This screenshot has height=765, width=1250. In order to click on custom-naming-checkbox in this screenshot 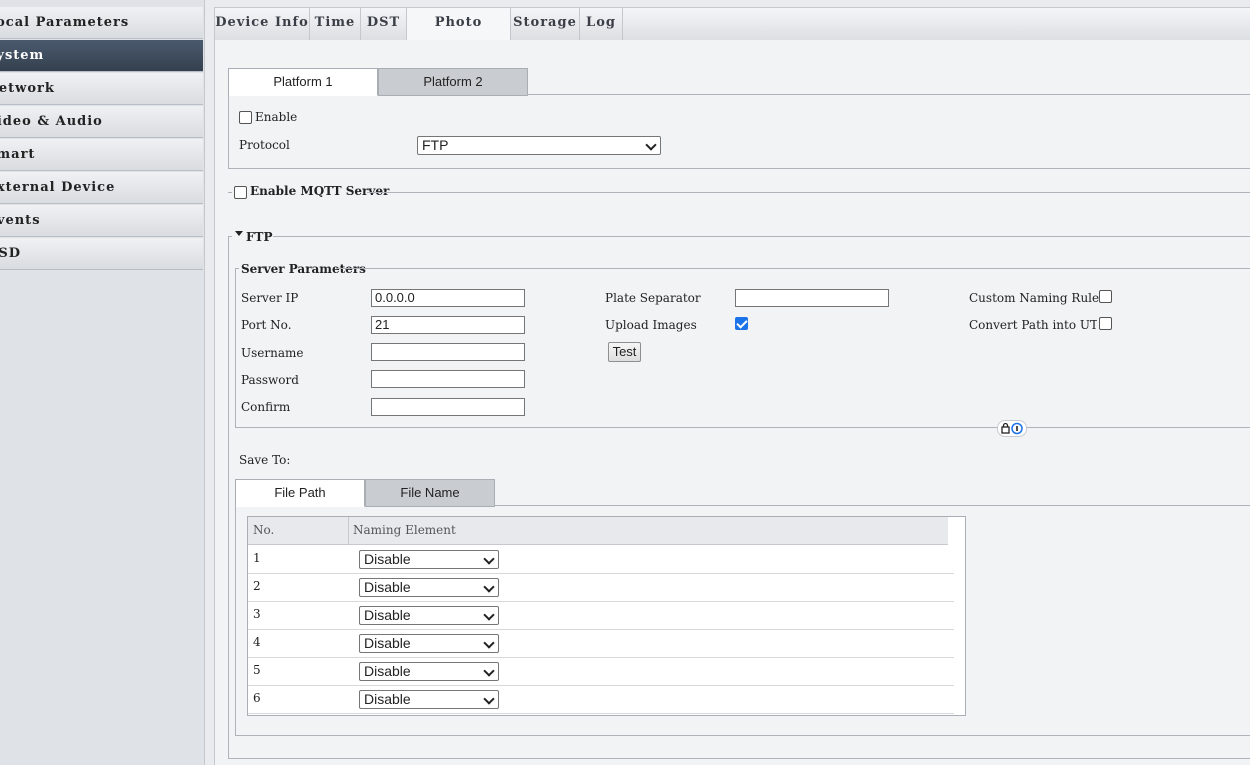, I will do `click(1105, 296)`.